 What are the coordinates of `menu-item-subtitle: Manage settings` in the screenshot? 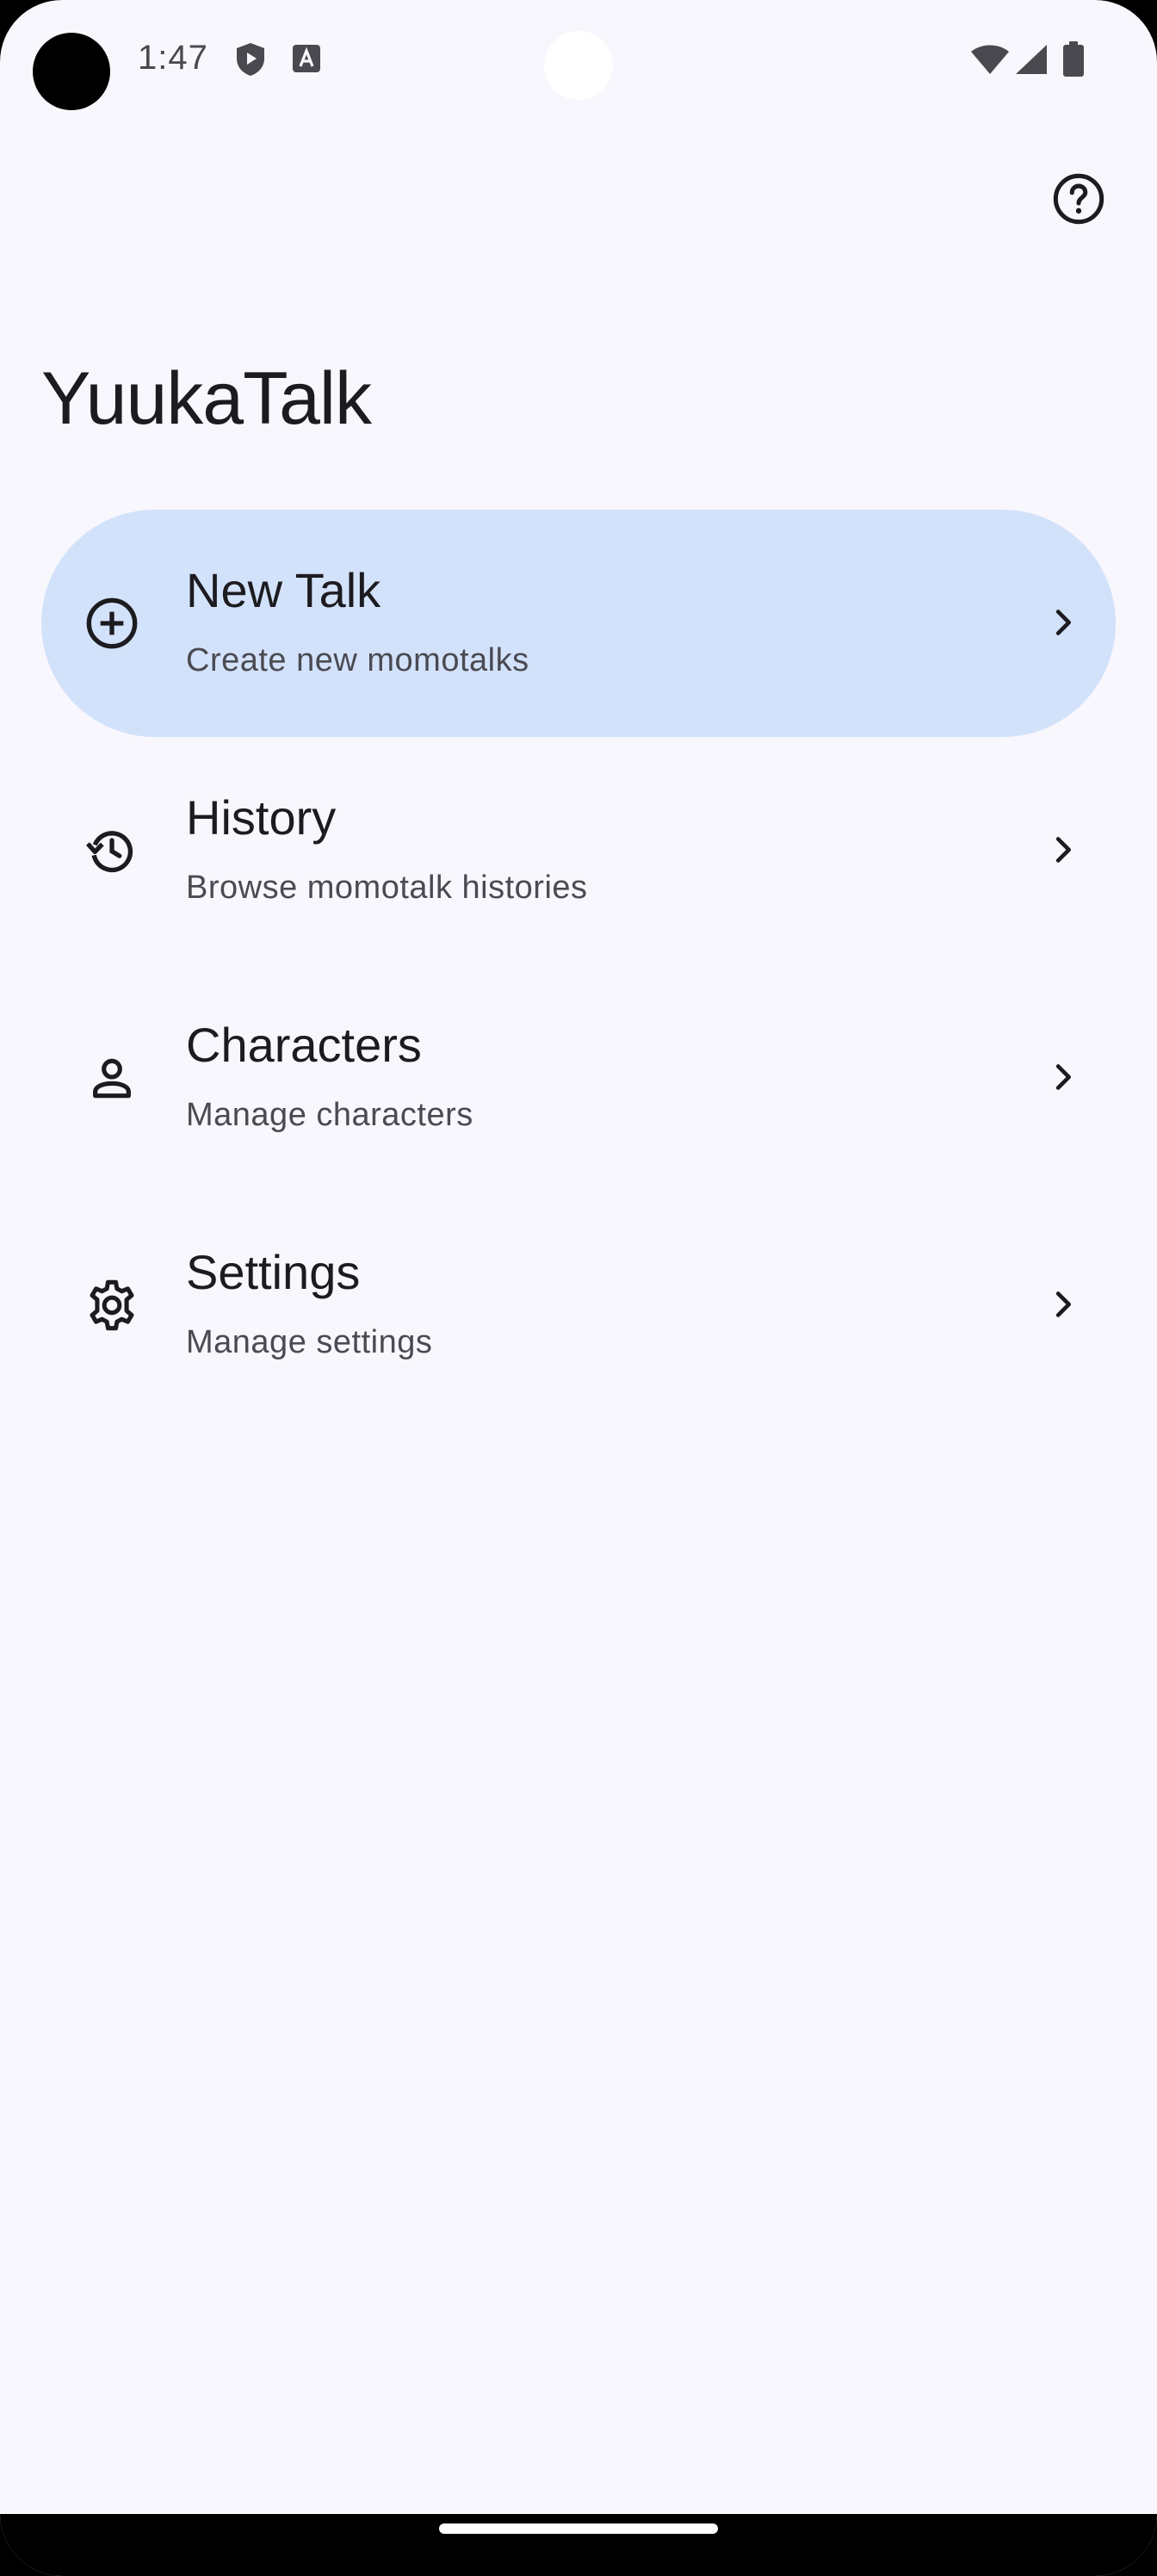 It's located at (310, 1342).